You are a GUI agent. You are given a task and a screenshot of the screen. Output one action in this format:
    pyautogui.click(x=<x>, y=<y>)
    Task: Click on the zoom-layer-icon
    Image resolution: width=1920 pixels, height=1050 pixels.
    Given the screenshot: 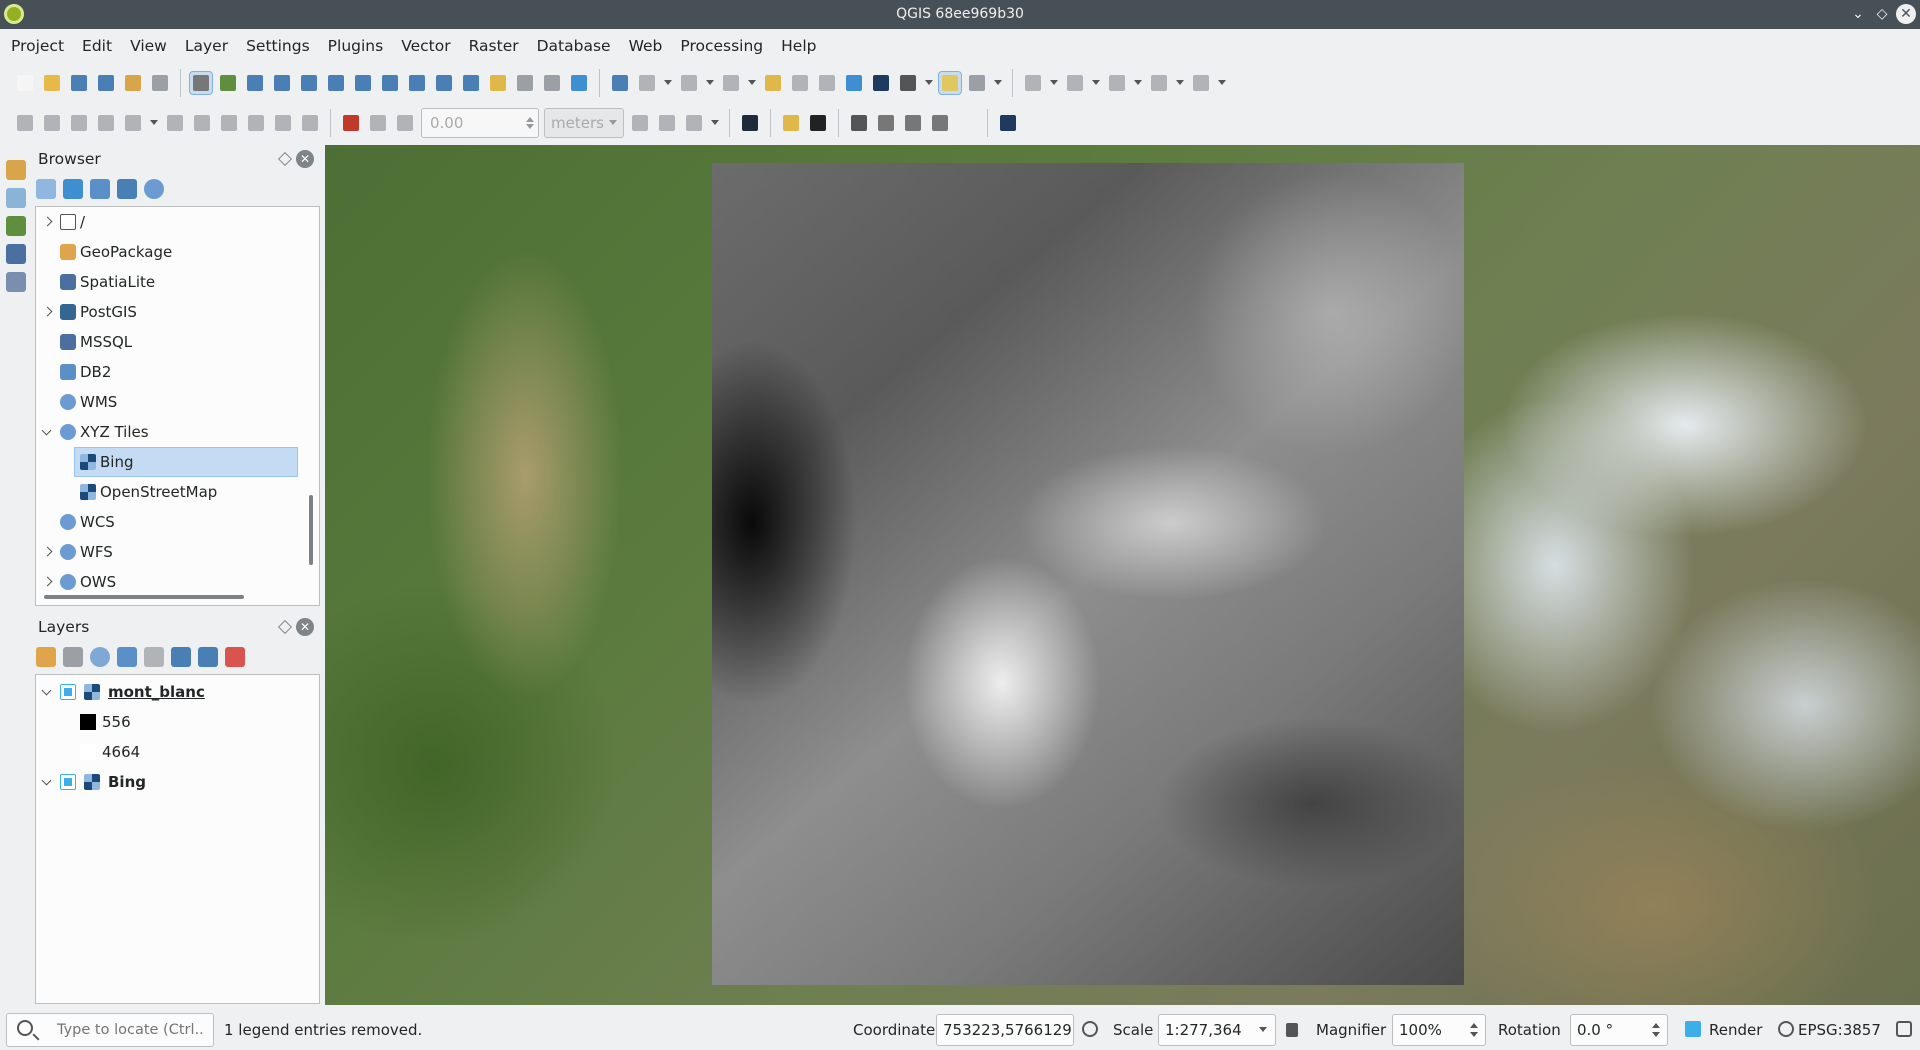 What is the action you would take?
    pyautogui.click(x=390, y=83)
    